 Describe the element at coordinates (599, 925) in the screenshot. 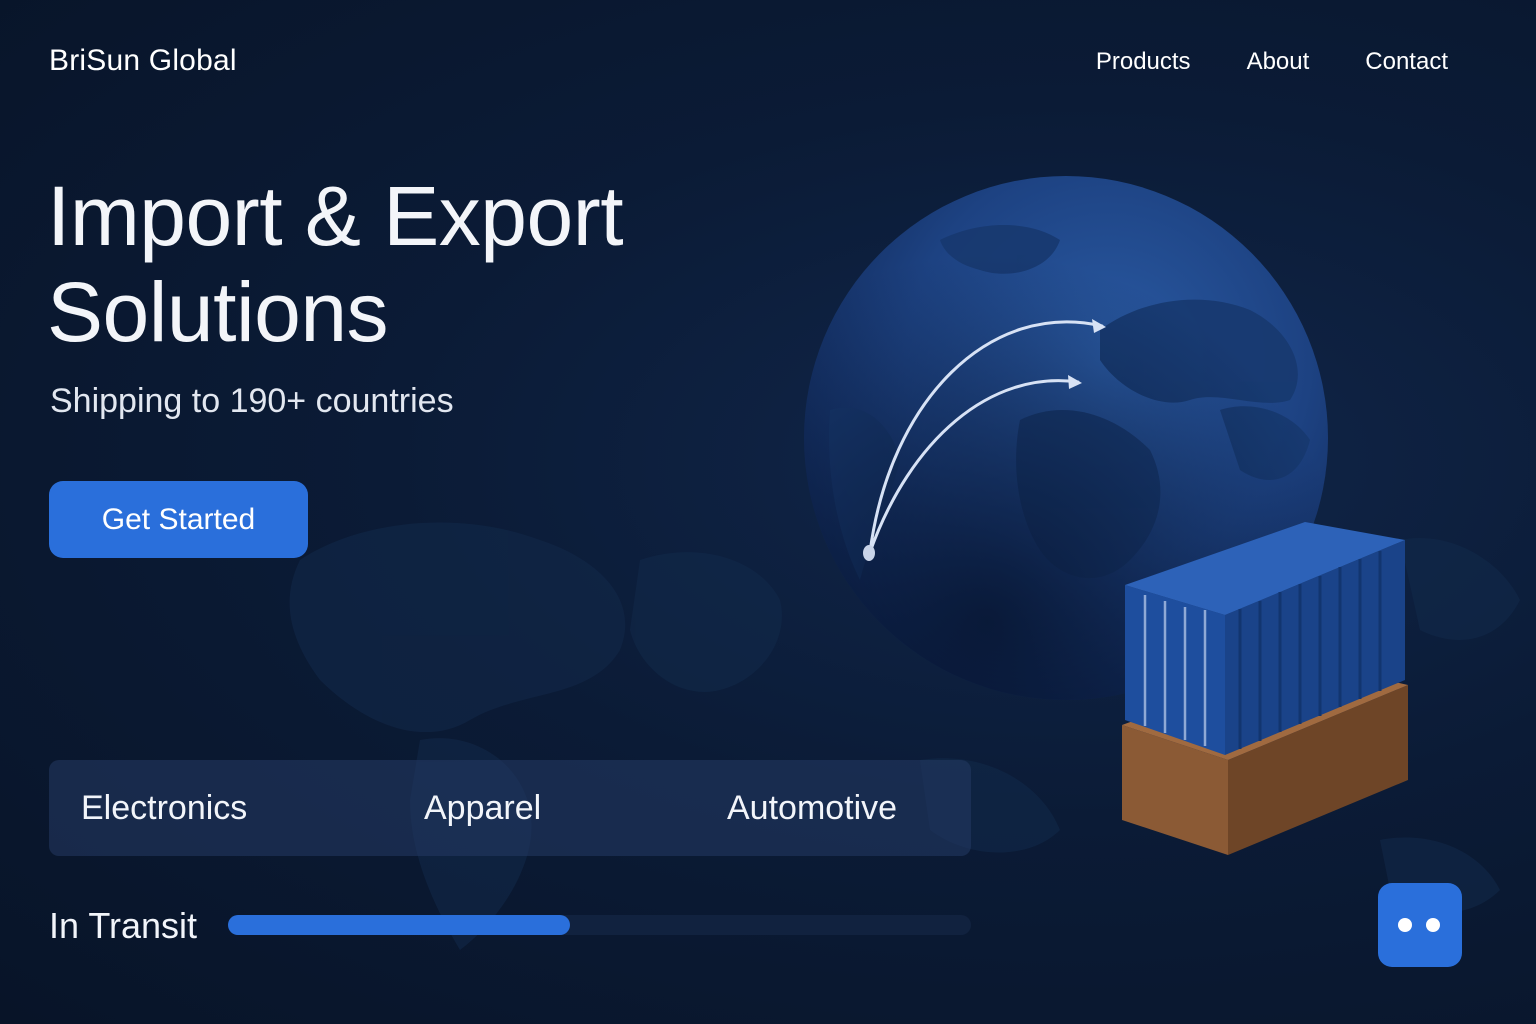

I see `transit-progress-bar` at that location.